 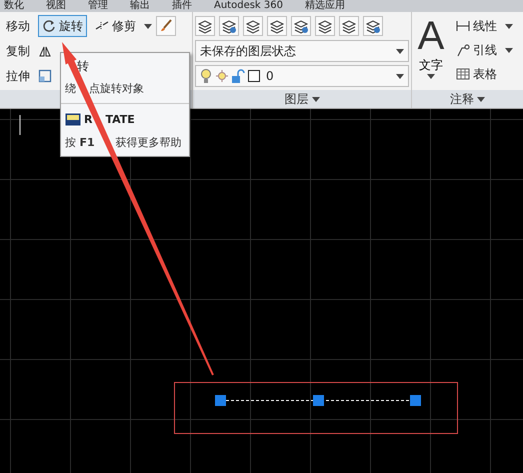 I want to click on tool-button: 引线, so click(x=476, y=50).